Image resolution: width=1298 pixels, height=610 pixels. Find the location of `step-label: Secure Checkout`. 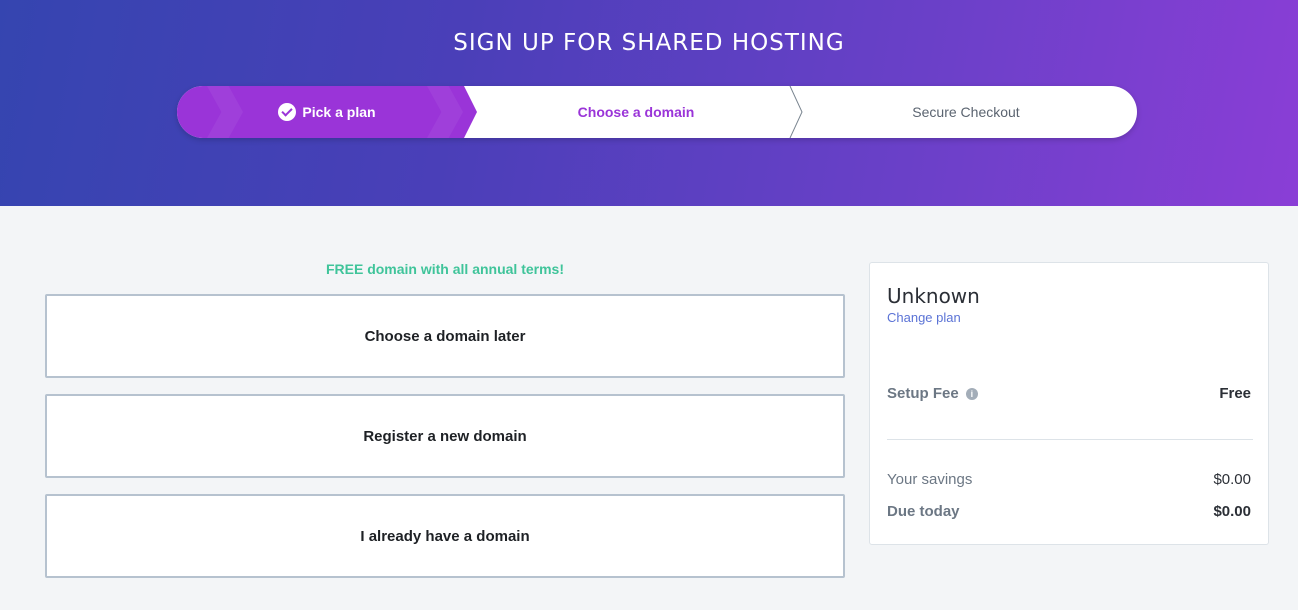

step-label: Secure Checkout is located at coordinates (966, 112).